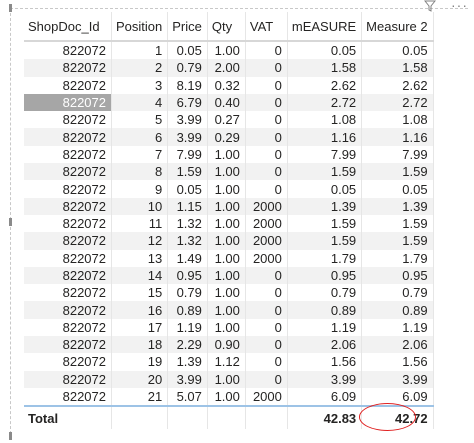  I want to click on filter-icon, so click(430, 6).